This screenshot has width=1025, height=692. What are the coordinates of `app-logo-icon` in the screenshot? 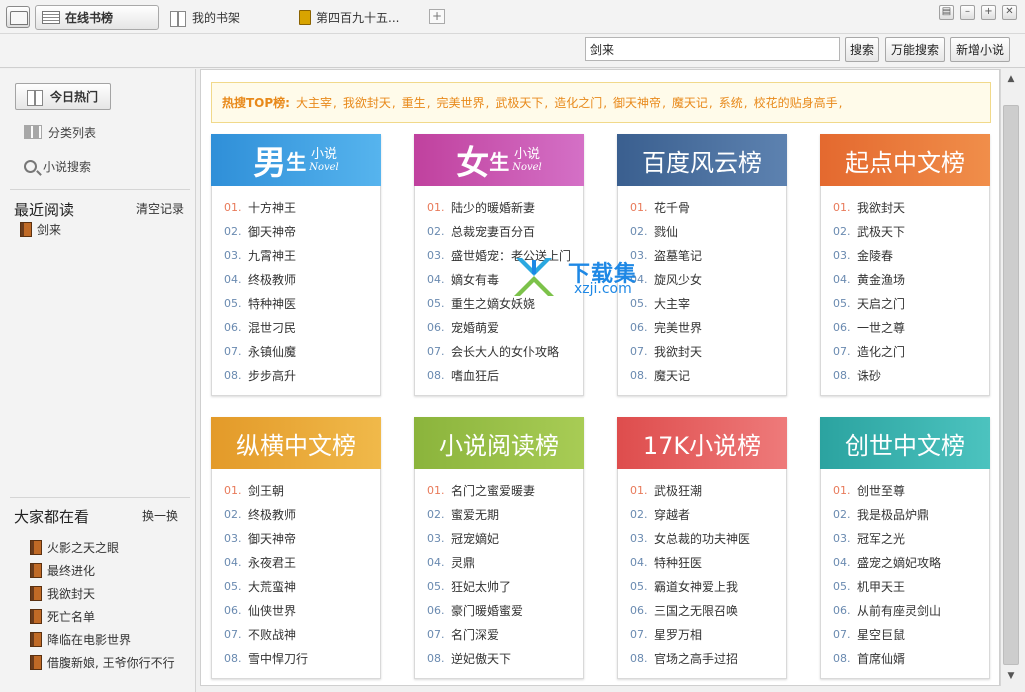 It's located at (18, 17).